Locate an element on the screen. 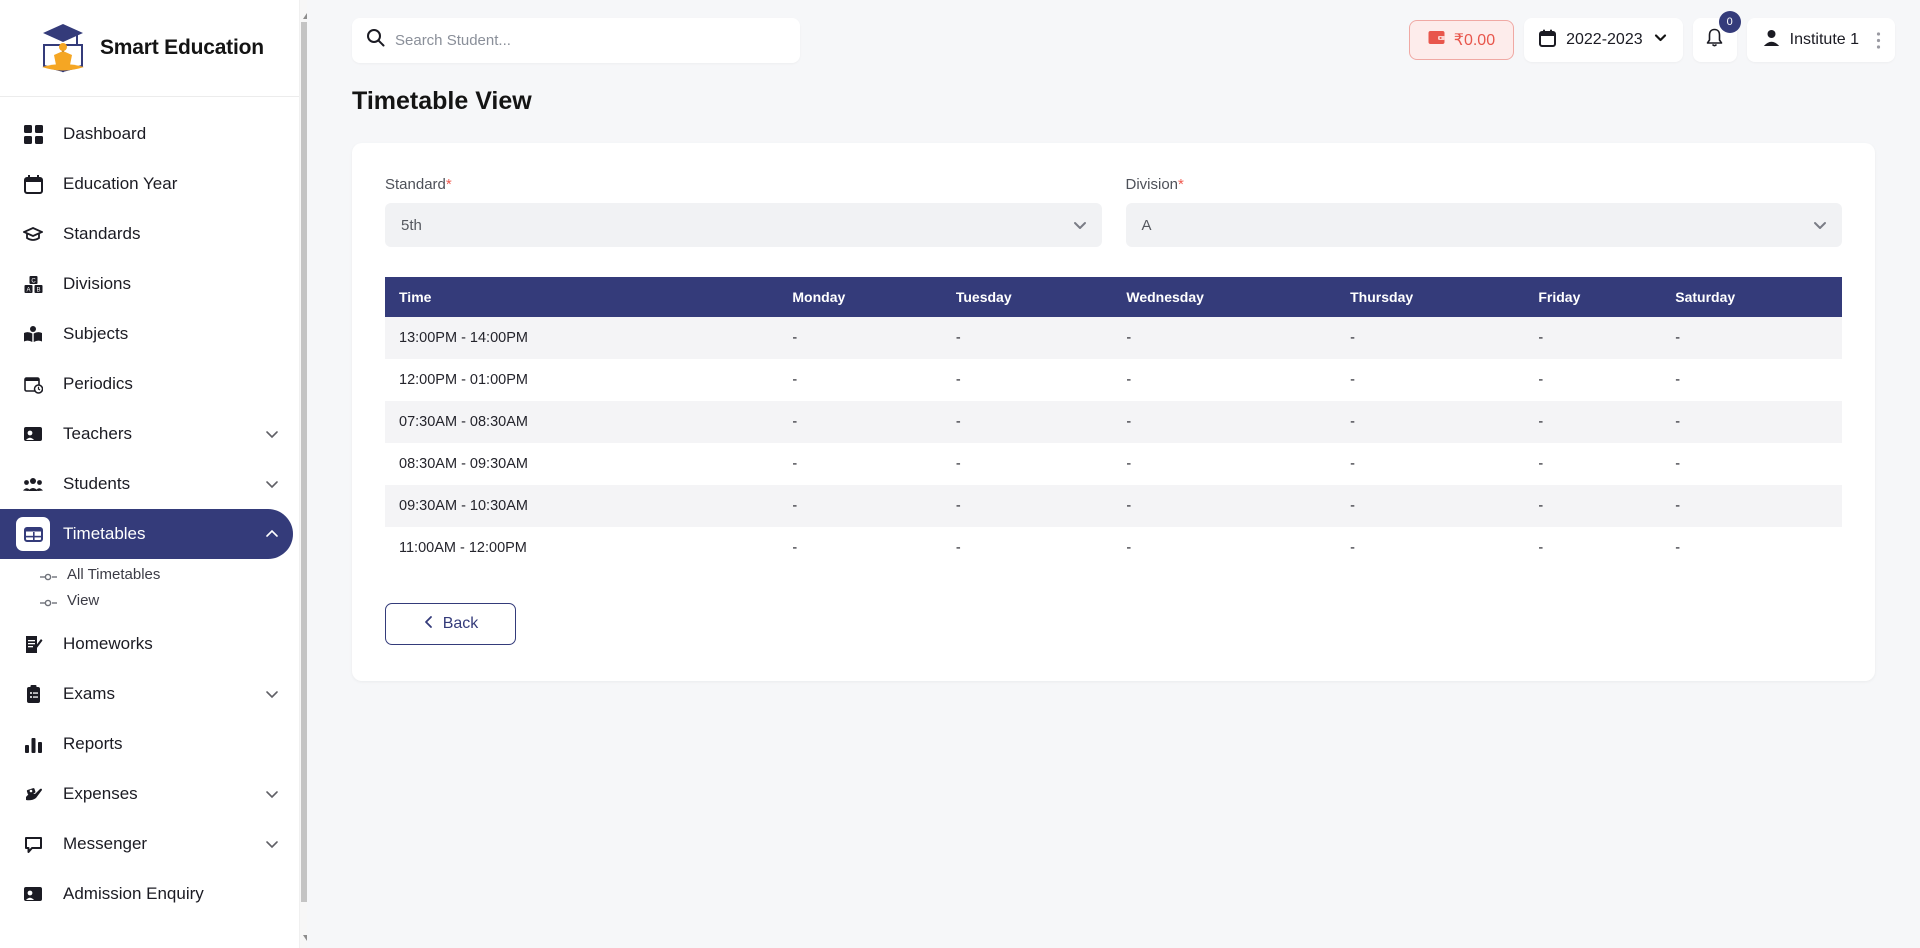 The width and height of the screenshot is (1920, 948). division-label-text: Division is located at coordinates (1152, 184).